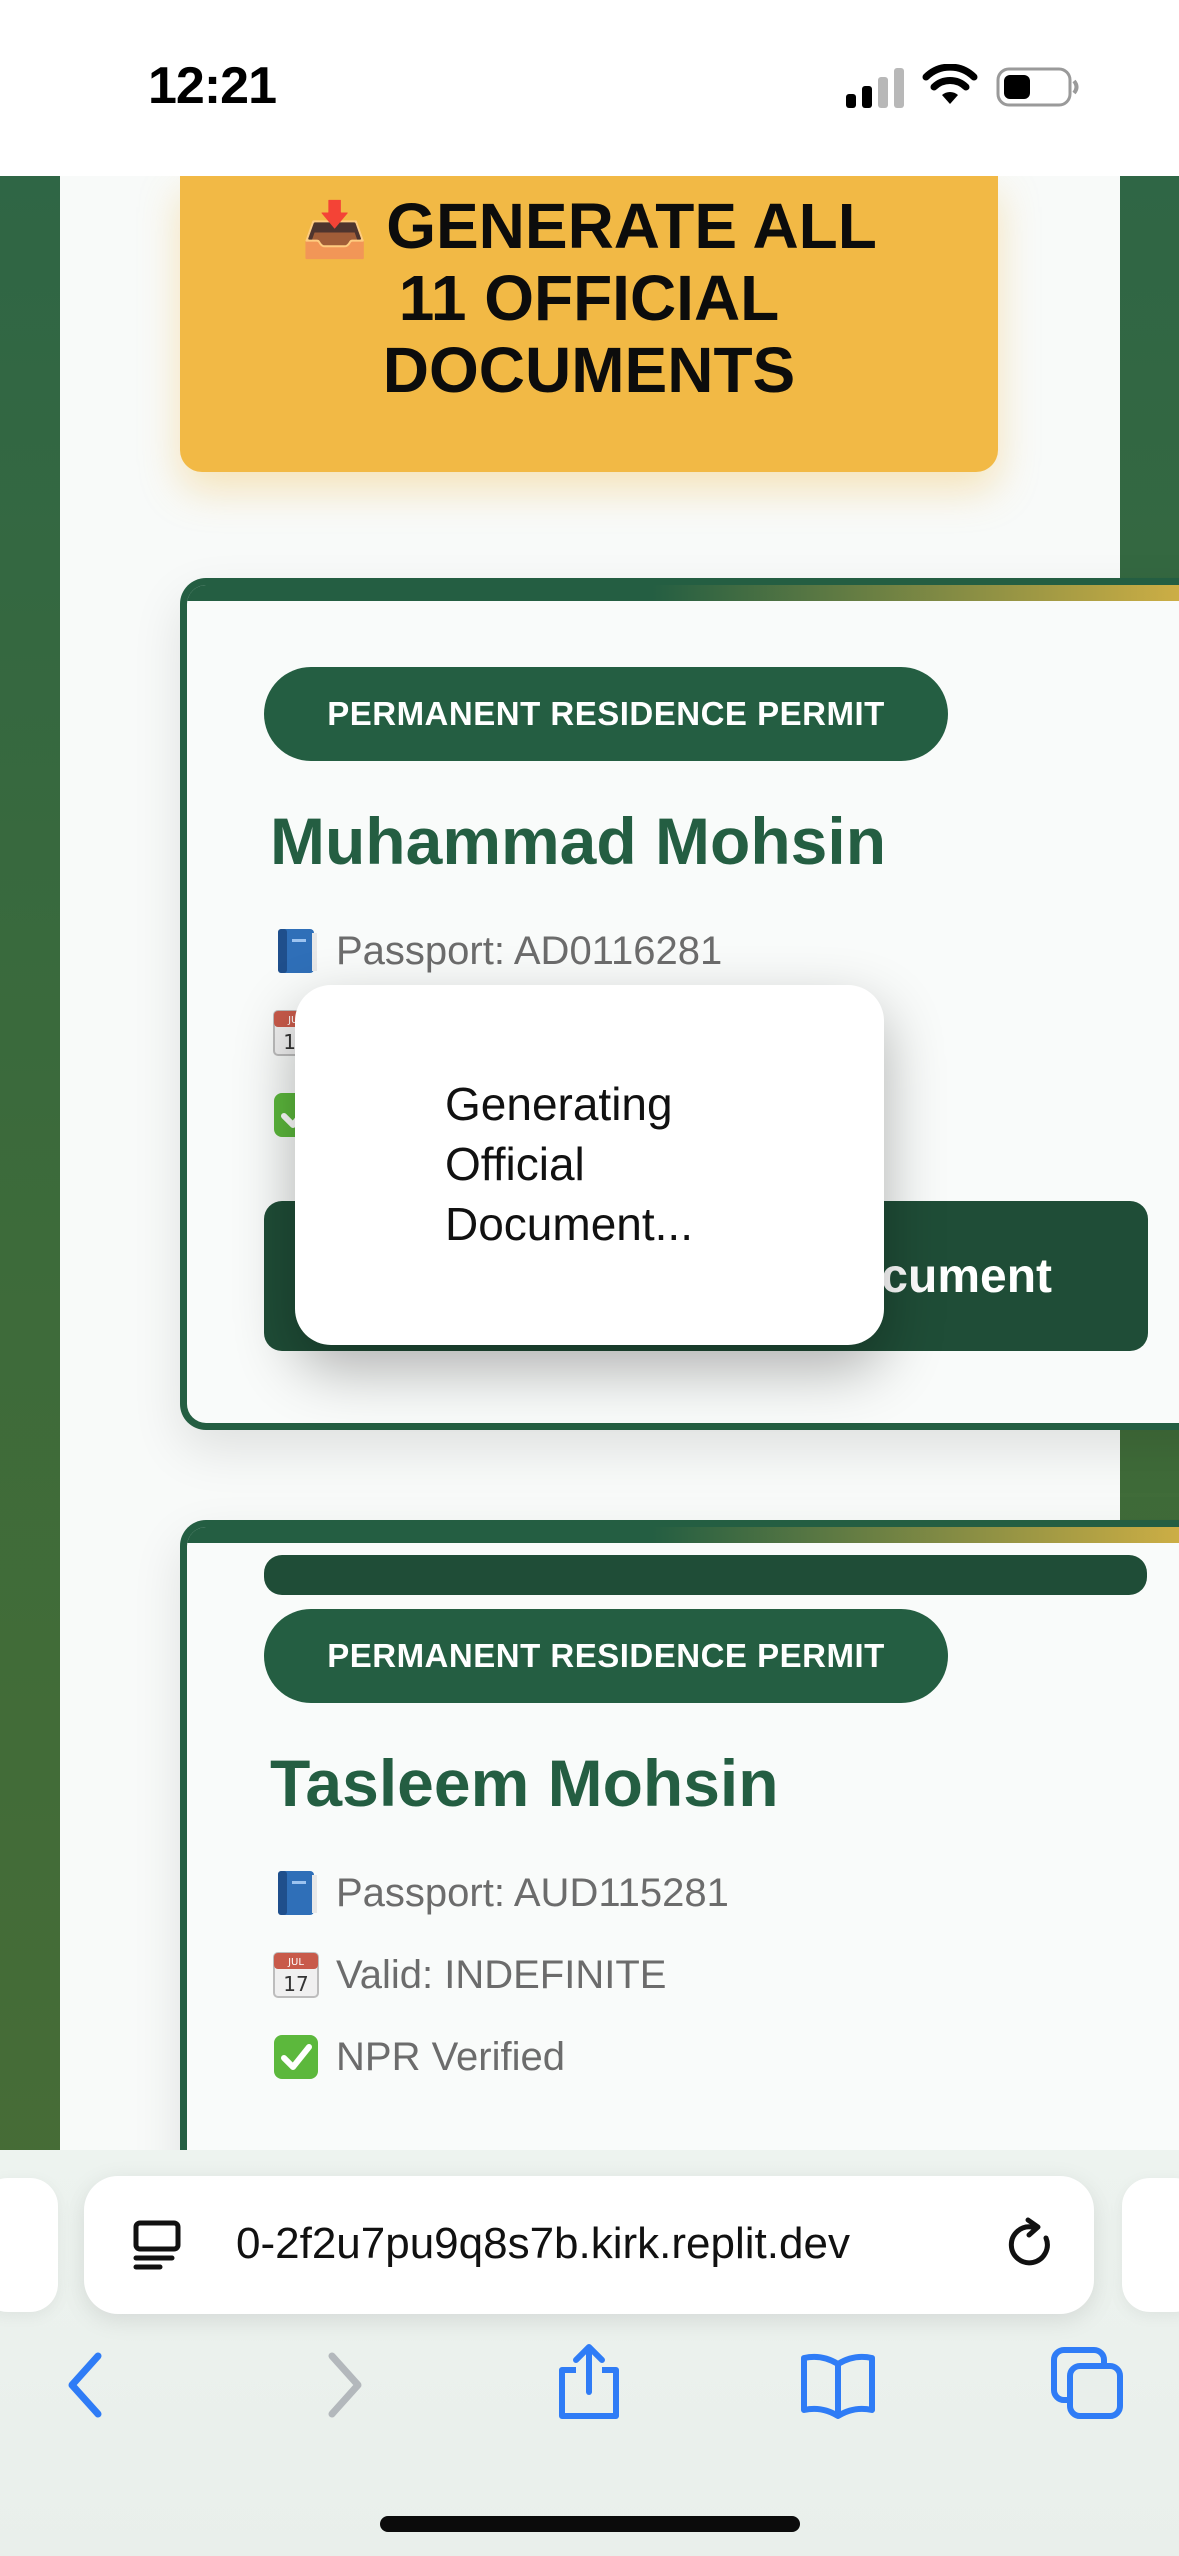  I want to click on validity-text: Valid: INDEFINITE, so click(501, 1974).